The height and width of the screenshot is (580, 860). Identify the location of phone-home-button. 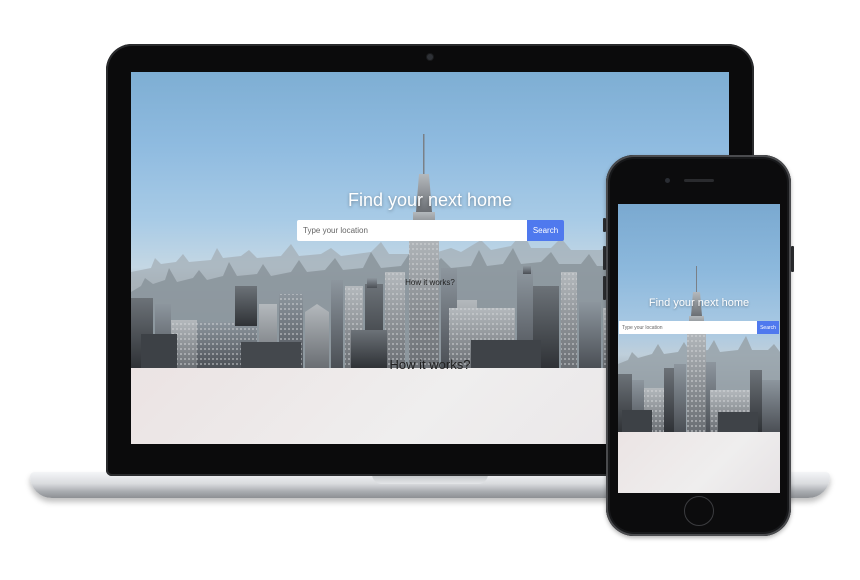
(699, 511).